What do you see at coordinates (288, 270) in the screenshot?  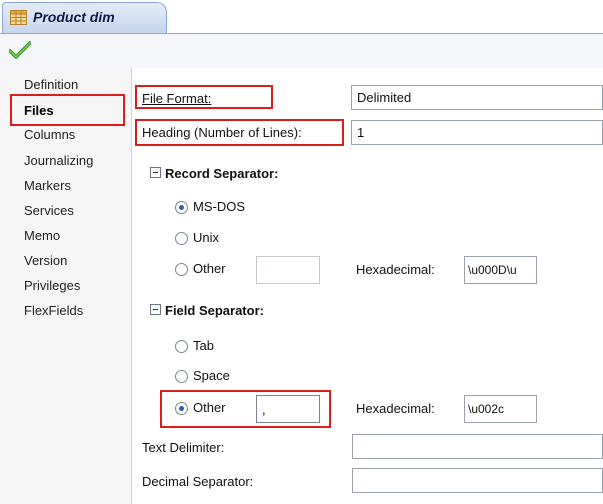 I see `record-sep-other-field` at bounding box center [288, 270].